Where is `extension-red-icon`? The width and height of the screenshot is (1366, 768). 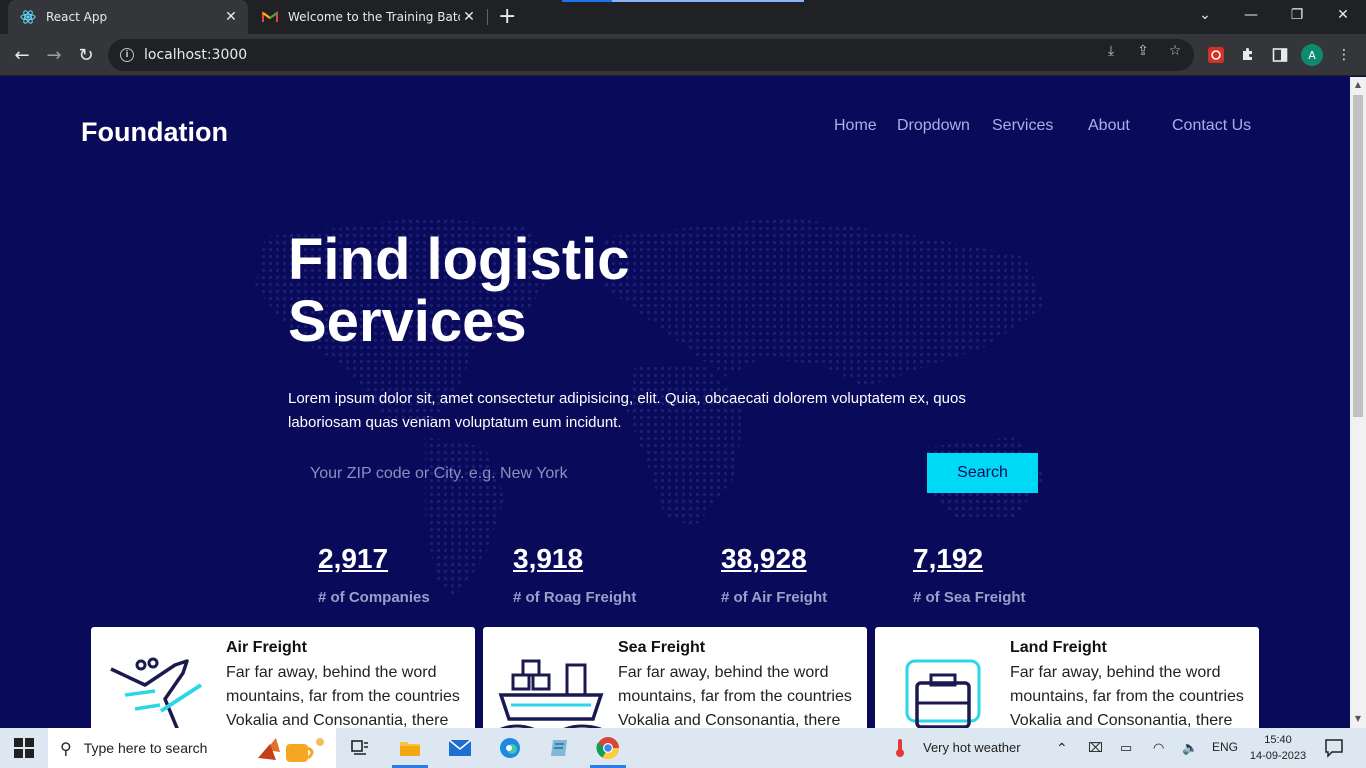 extension-red-icon is located at coordinates (1216, 55).